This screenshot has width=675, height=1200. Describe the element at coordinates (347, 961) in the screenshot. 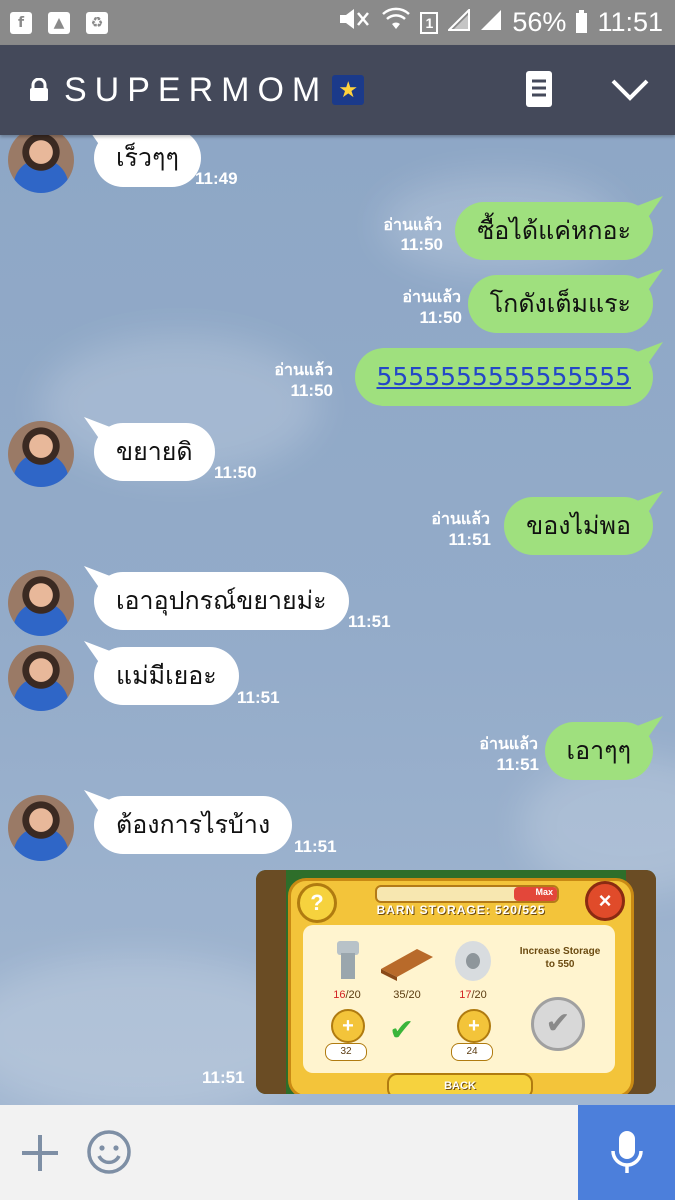

I see `bolt-icon` at that location.